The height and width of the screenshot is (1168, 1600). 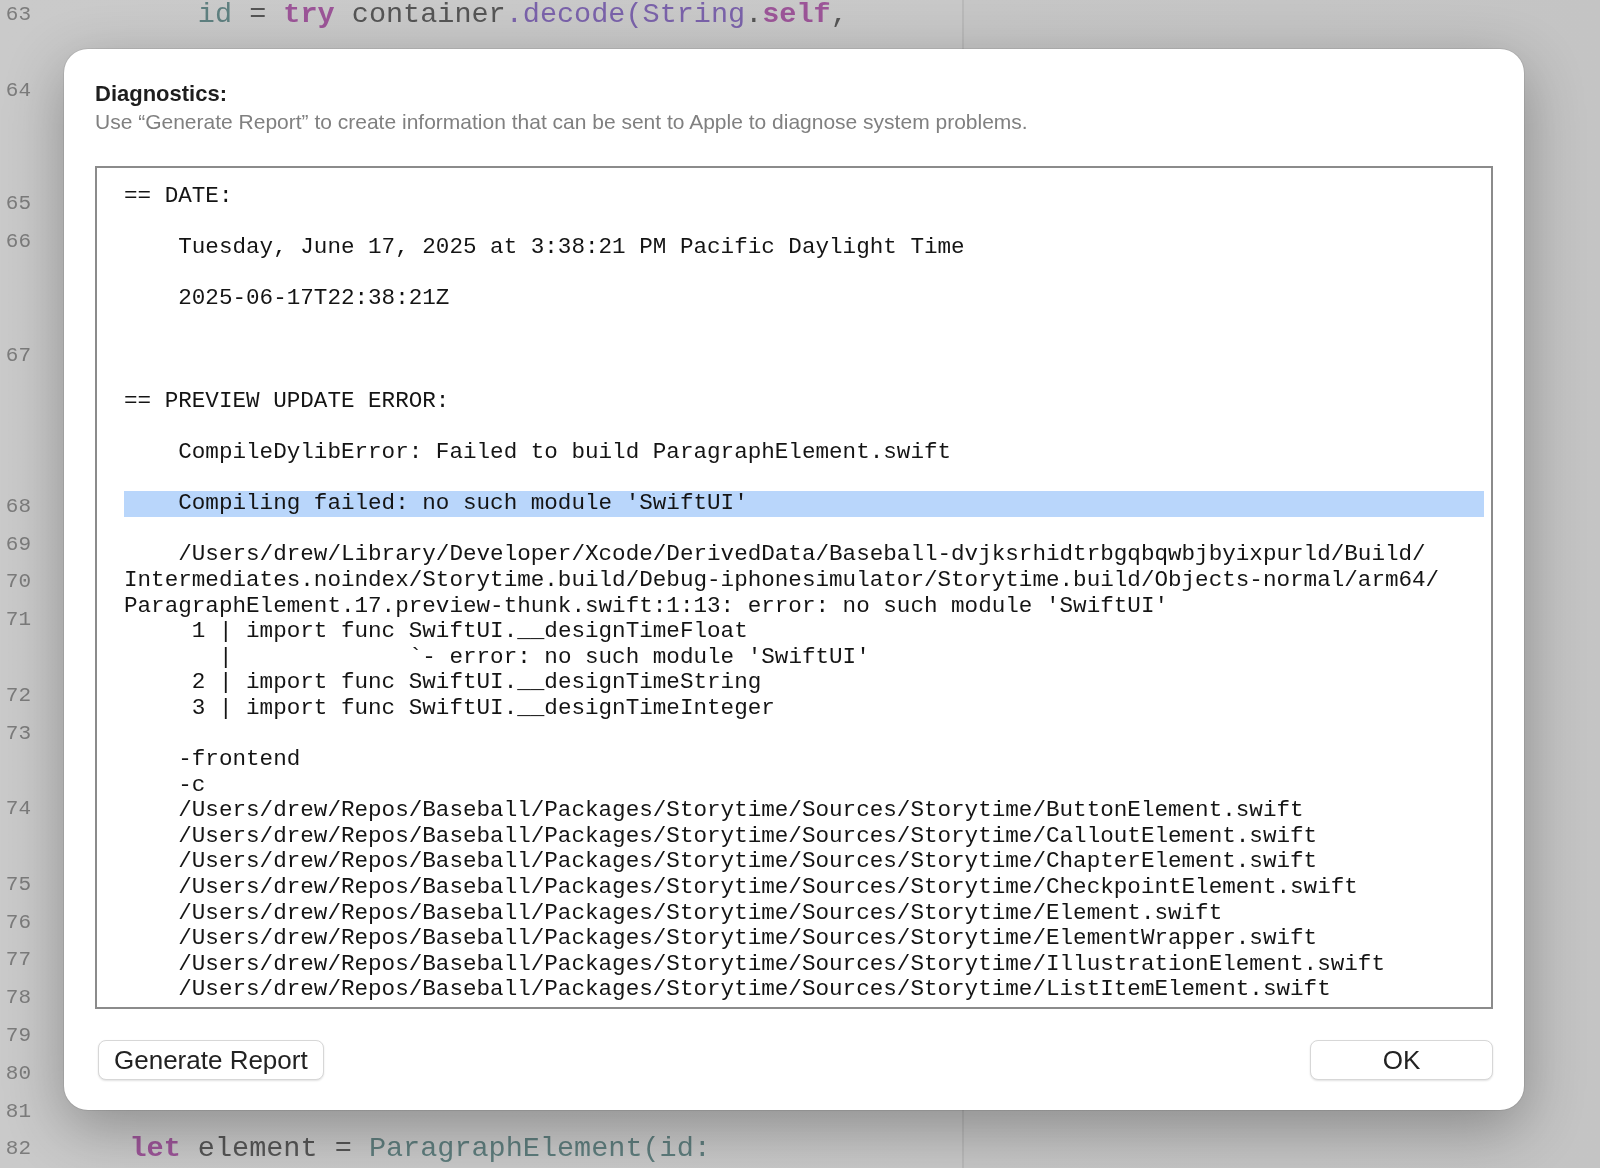 I want to click on log-text: 1 | import func SwiftUI.__designTimeFloat, so click(x=469, y=631).